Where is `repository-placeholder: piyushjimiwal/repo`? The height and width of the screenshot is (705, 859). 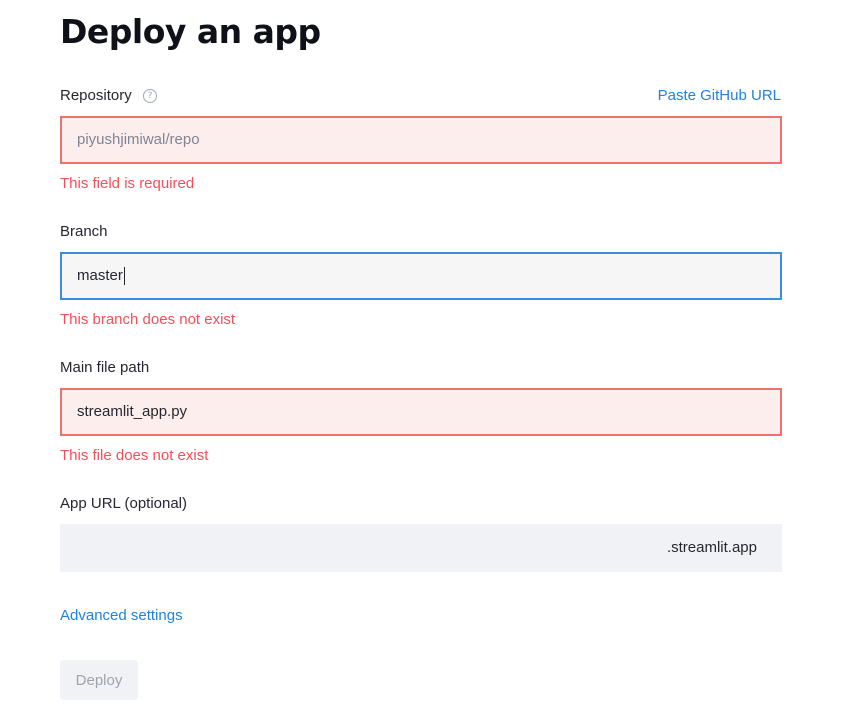
repository-placeholder: piyushjimiwal/repo is located at coordinates (138, 139).